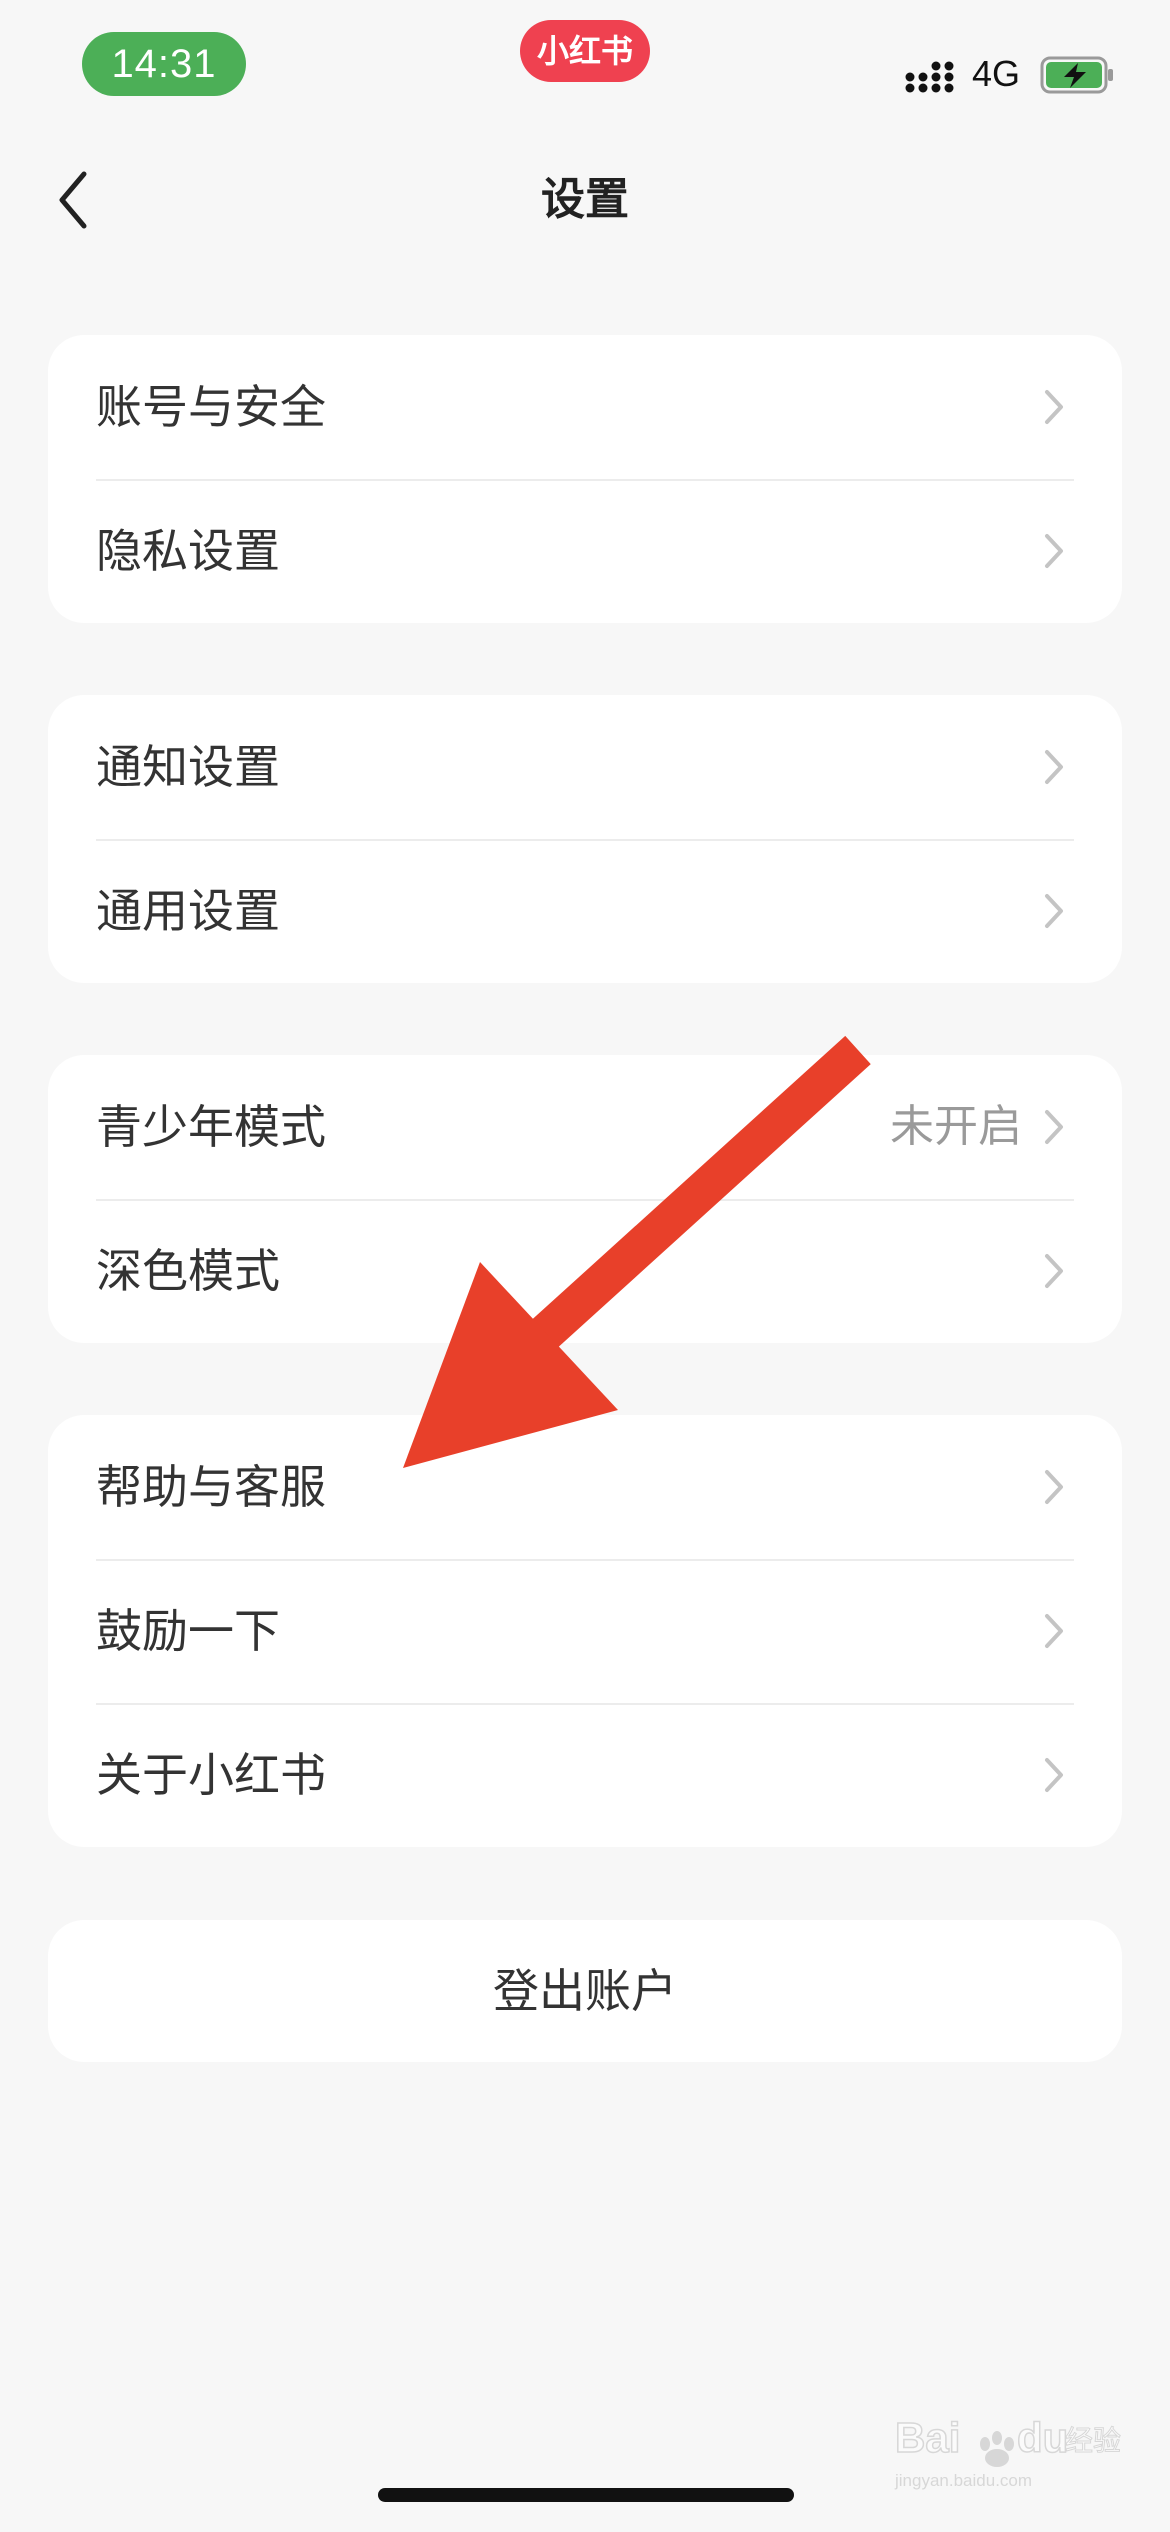  Describe the element at coordinates (585, 911) in the screenshot. I see `settings-item-general: 通用设置` at that location.